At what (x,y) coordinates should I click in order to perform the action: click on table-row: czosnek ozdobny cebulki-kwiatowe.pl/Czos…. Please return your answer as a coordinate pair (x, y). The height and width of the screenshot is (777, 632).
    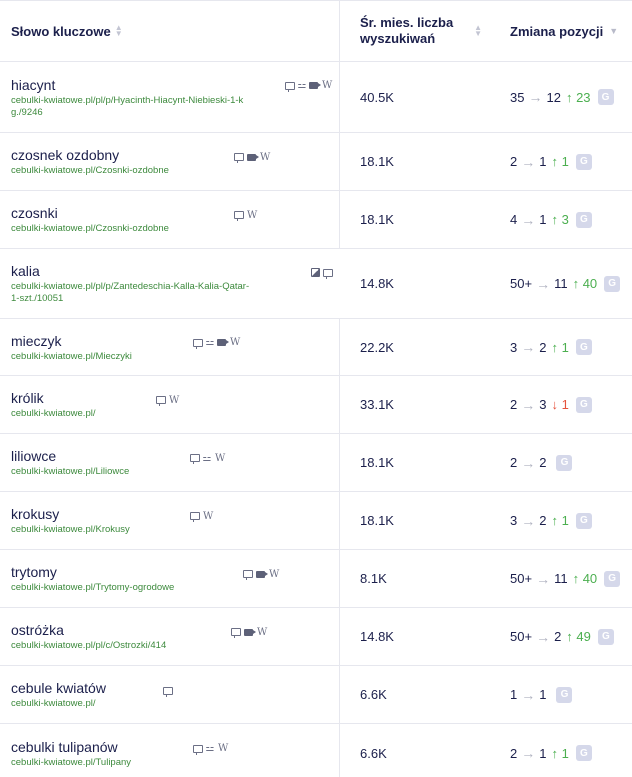
    Looking at the image, I should click on (316, 162).